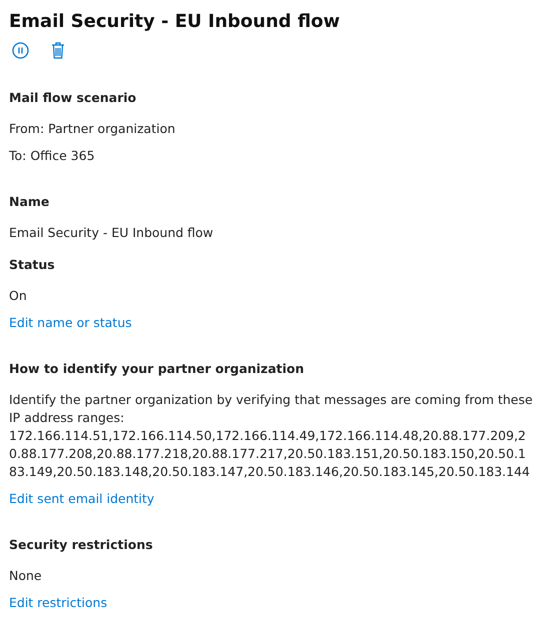 The width and height of the screenshot is (542, 643). Describe the element at coordinates (157, 369) in the screenshot. I see `section-heading: How to identify your partner organization` at that location.